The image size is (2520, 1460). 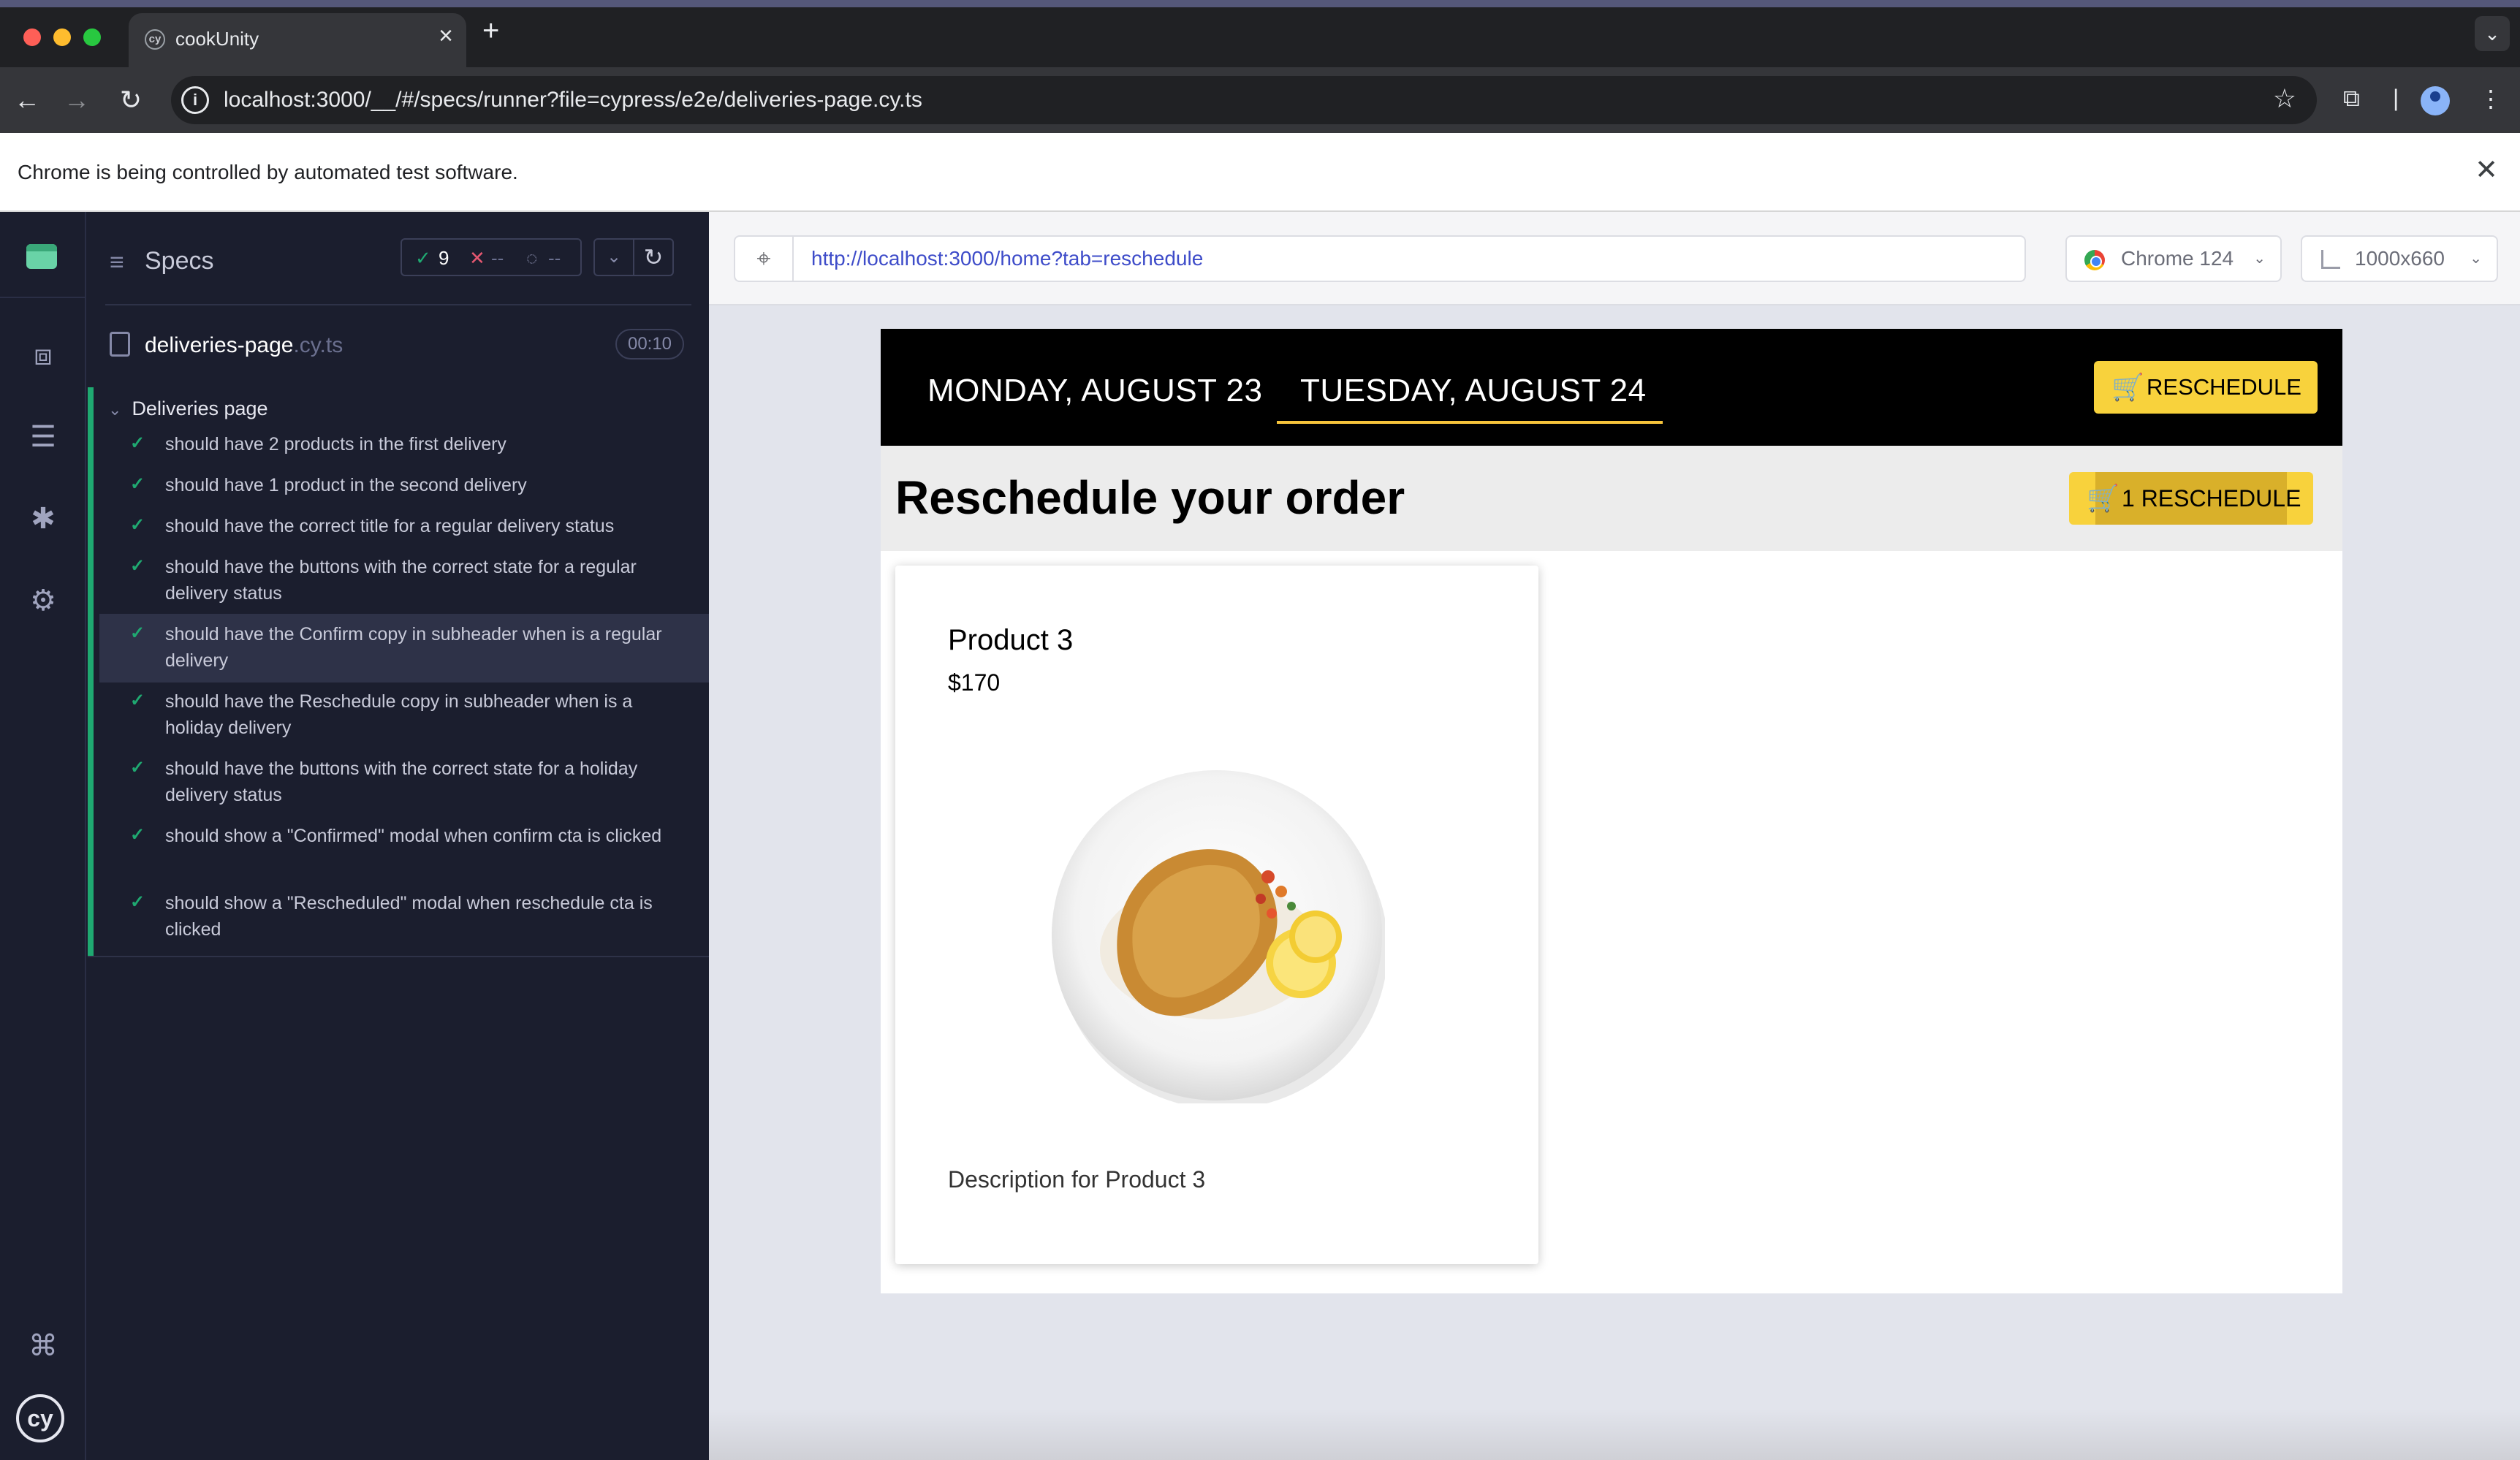 I want to click on selector-playground-crosshair-icon: ⌖, so click(x=764, y=258).